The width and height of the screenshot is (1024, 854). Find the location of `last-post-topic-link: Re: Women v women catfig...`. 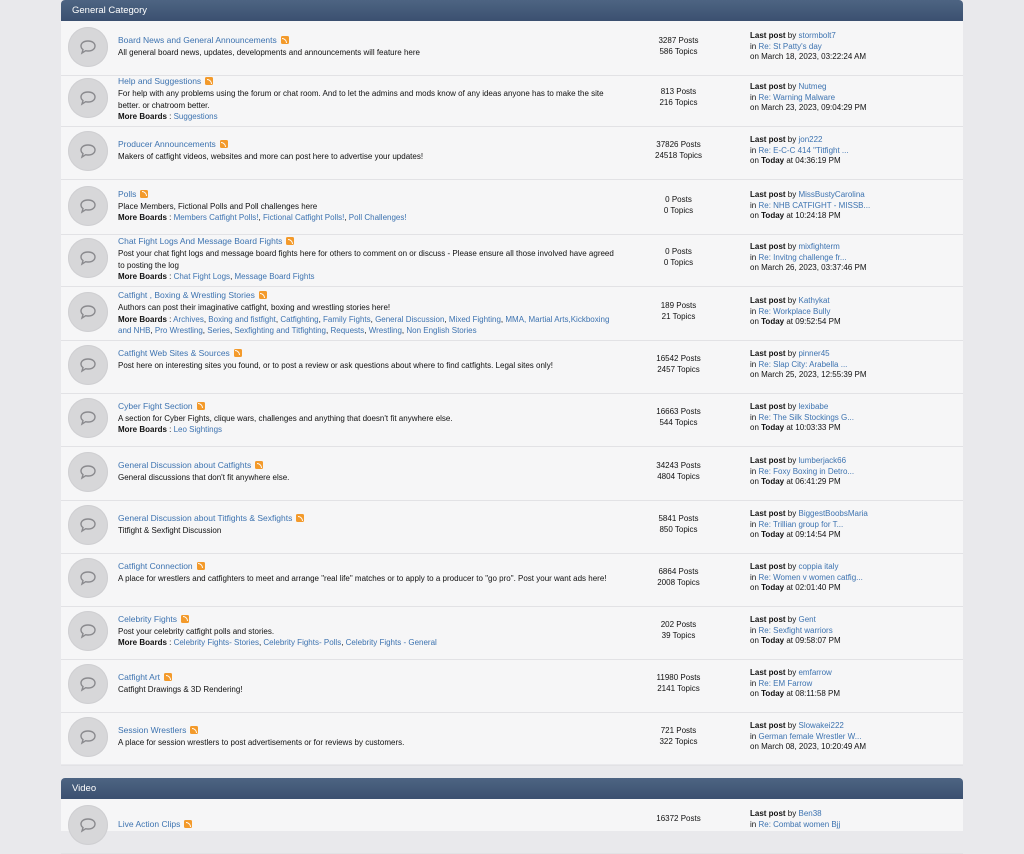

last-post-topic-link: Re: Women v women catfig... is located at coordinates (810, 577).